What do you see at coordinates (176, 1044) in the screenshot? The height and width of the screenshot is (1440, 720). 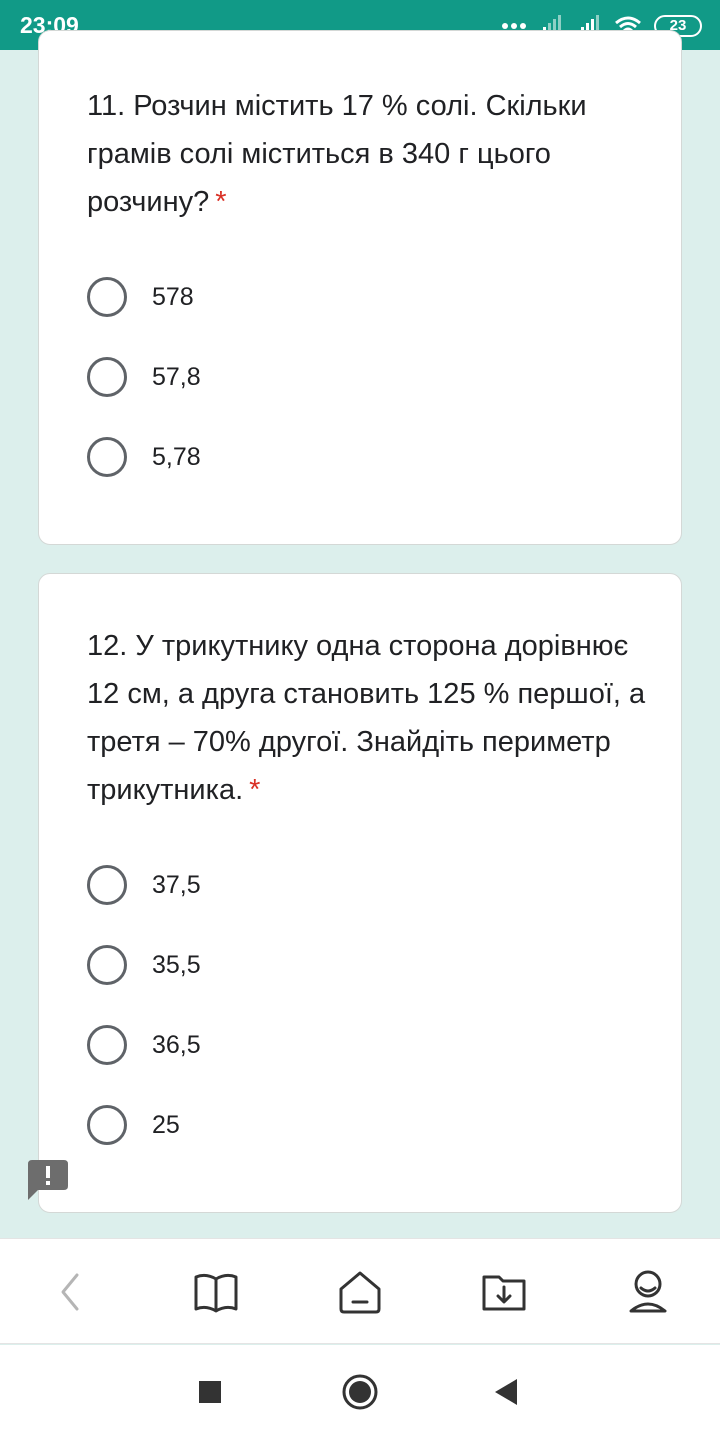 I see `option-label: 36,5` at bounding box center [176, 1044].